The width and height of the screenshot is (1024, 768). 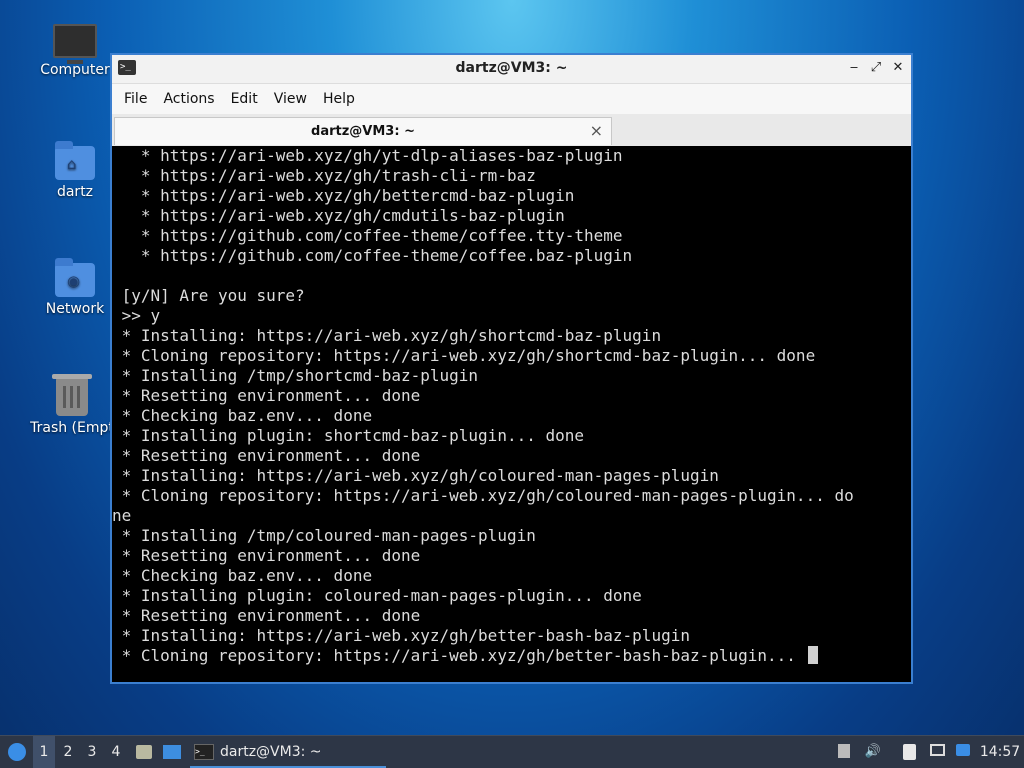 I want to click on clipboard-icon, so click(x=909, y=752).